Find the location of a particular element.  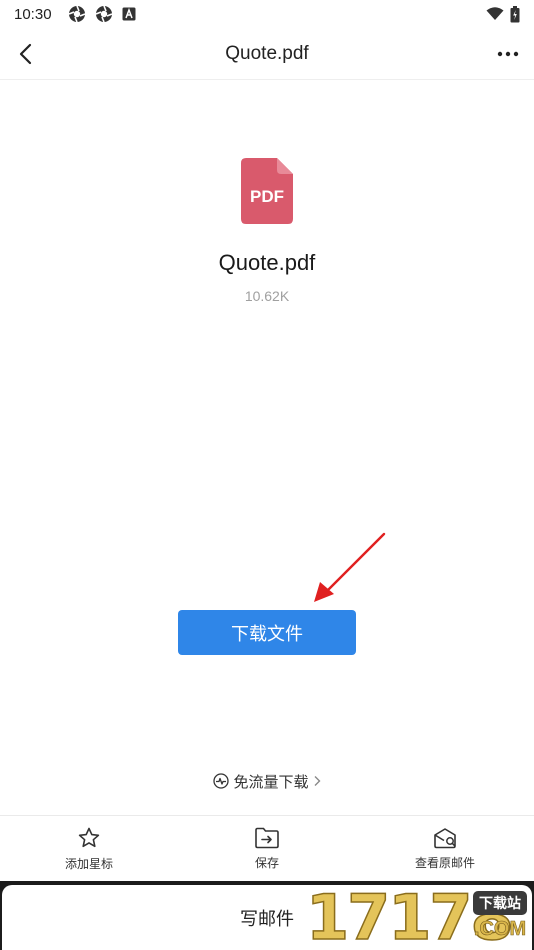

status-bar: 10:30 is located at coordinates (267, 14).